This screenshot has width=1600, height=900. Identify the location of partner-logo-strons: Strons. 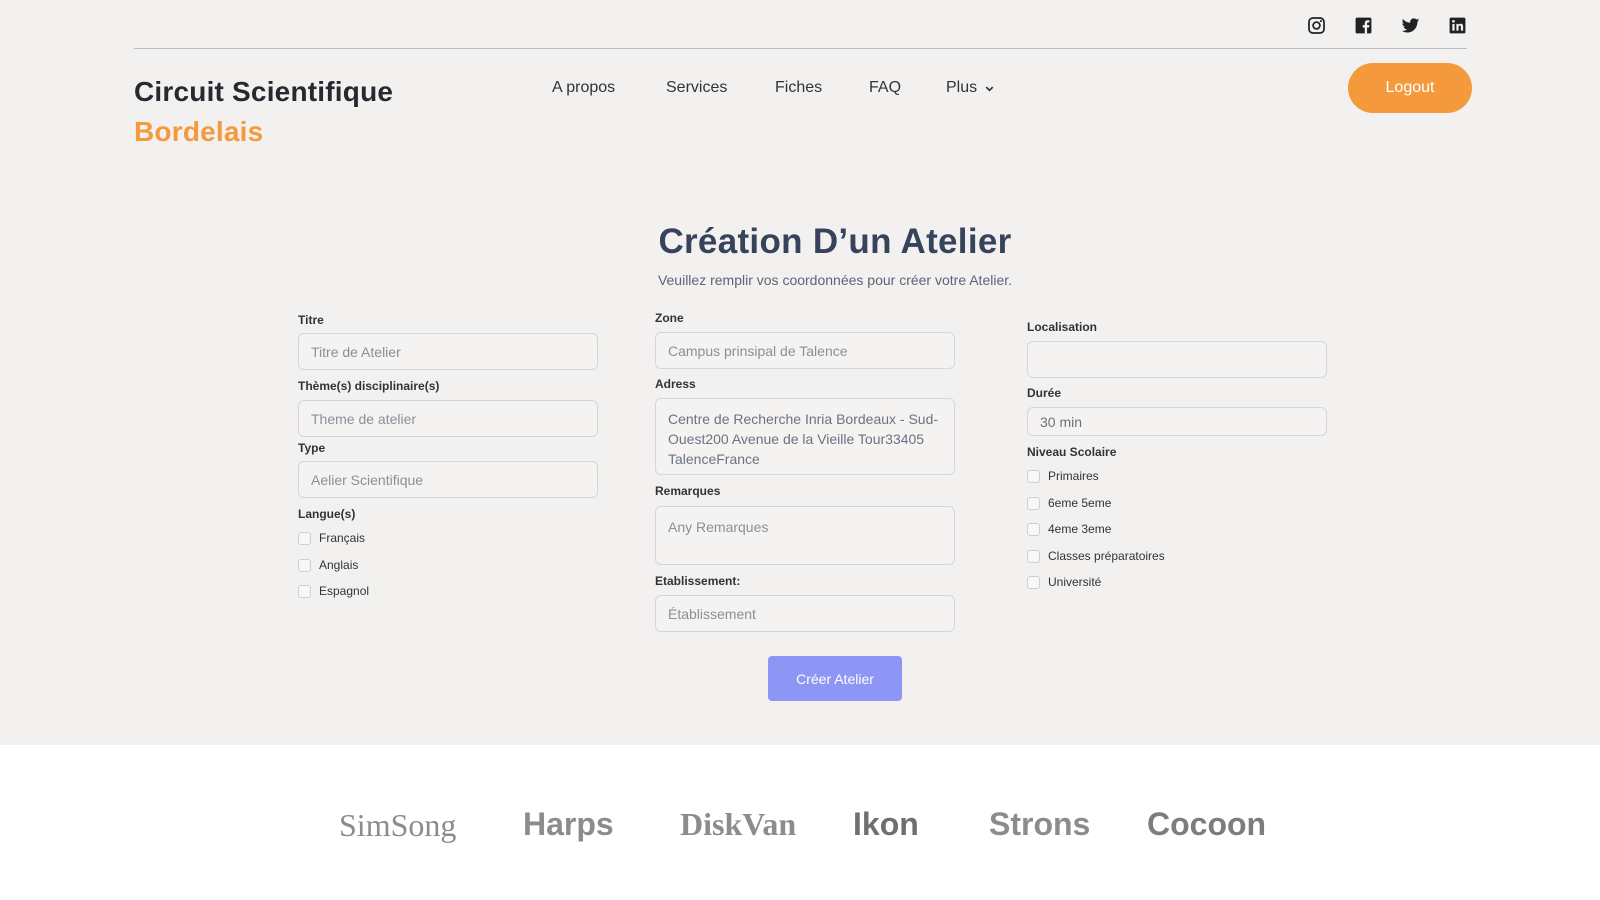
(1040, 824).